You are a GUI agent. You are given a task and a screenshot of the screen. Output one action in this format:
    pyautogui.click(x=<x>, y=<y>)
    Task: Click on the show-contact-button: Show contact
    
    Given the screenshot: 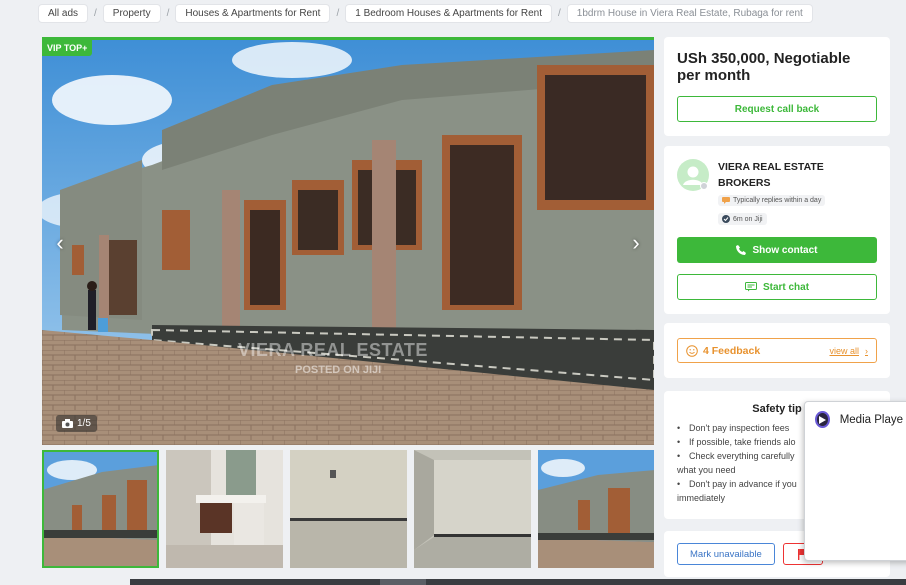 What is the action you would take?
    pyautogui.click(x=777, y=250)
    